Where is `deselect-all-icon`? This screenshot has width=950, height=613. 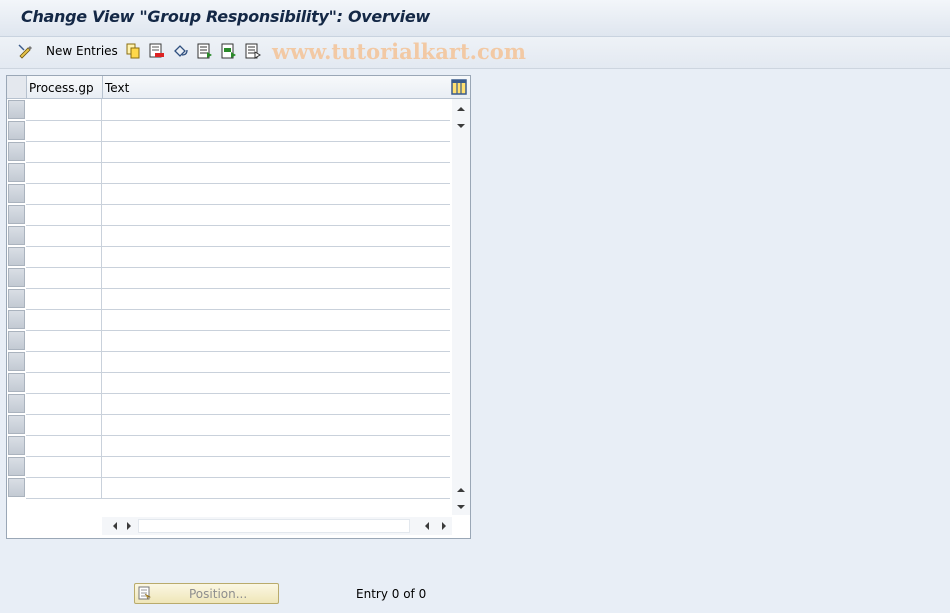 deselect-all-icon is located at coordinates (253, 51).